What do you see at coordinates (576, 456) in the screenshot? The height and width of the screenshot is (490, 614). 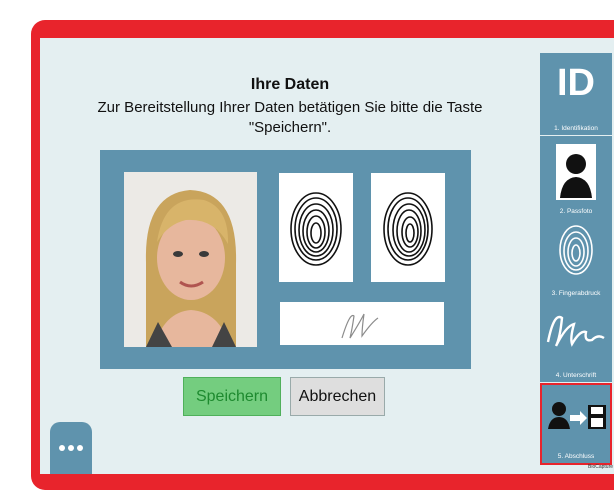 I see `step-label: 5. Abschluss` at bounding box center [576, 456].